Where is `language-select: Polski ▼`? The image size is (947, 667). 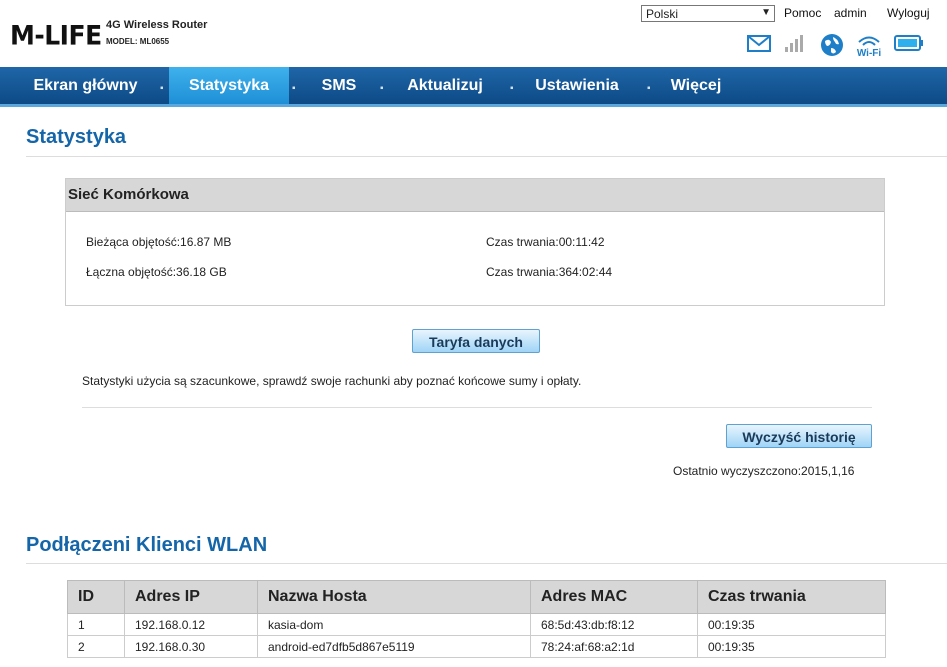
language-select: Polski ▼ is located at coordinates (708, 13).